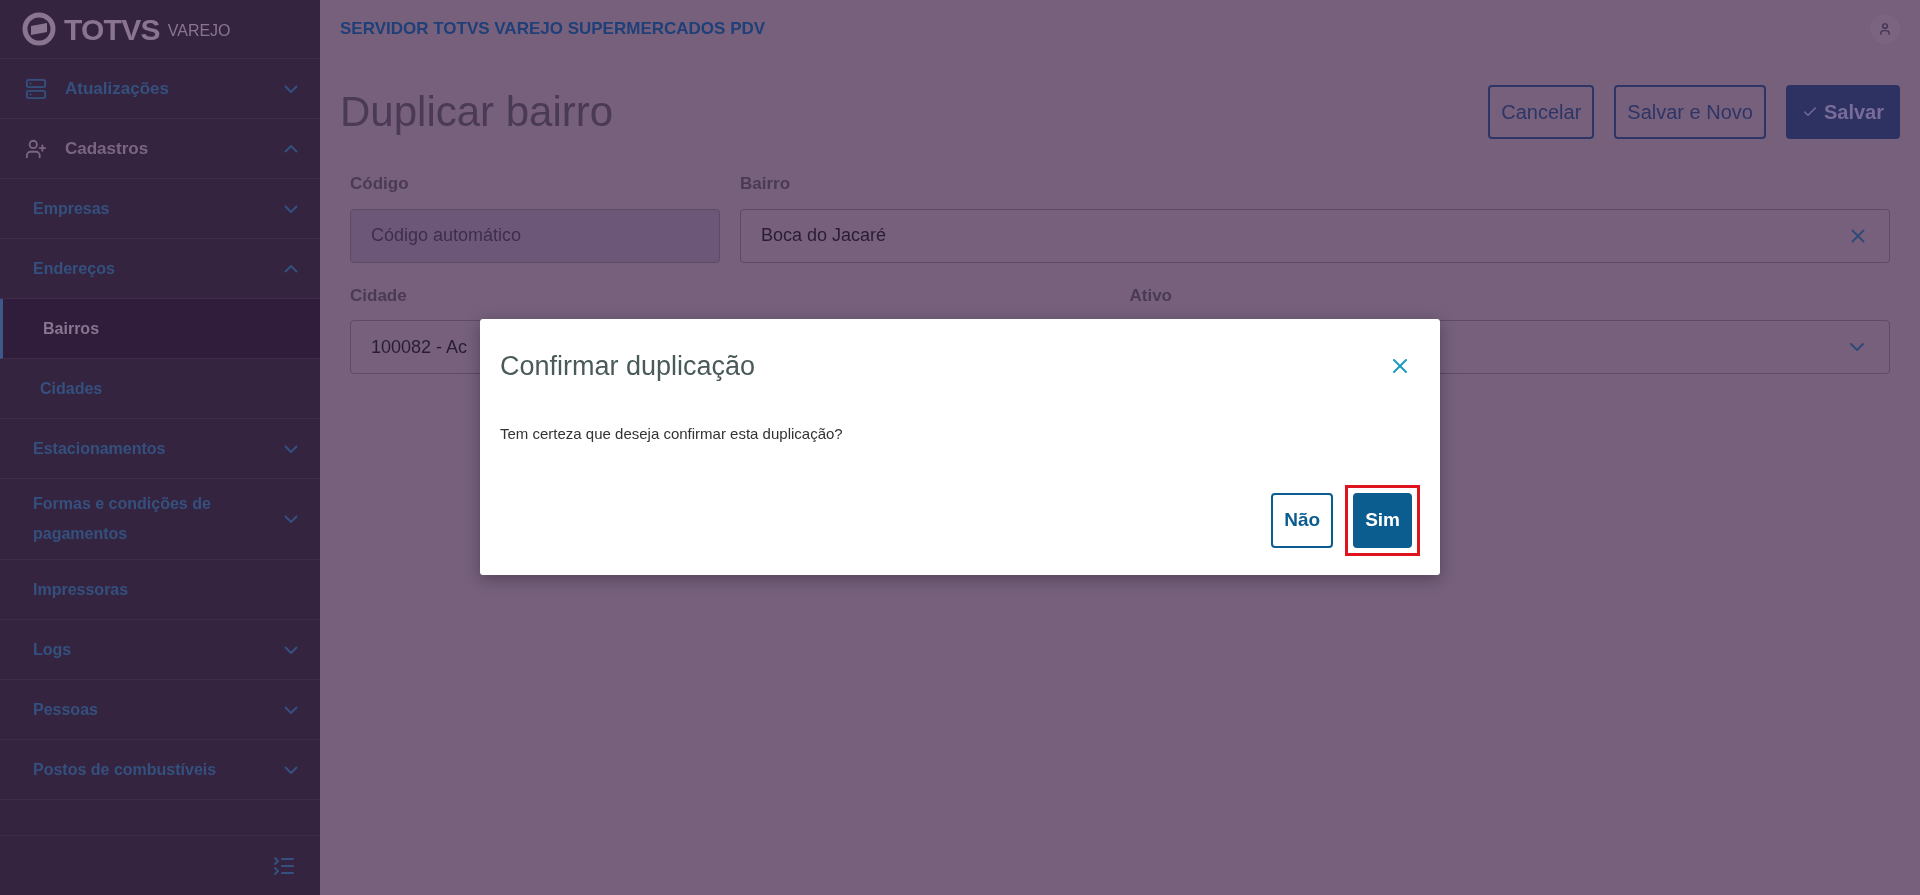 This screenshot has height=895, width=1920. I want to click on sidebar-item: Logs, so click(160, 650).